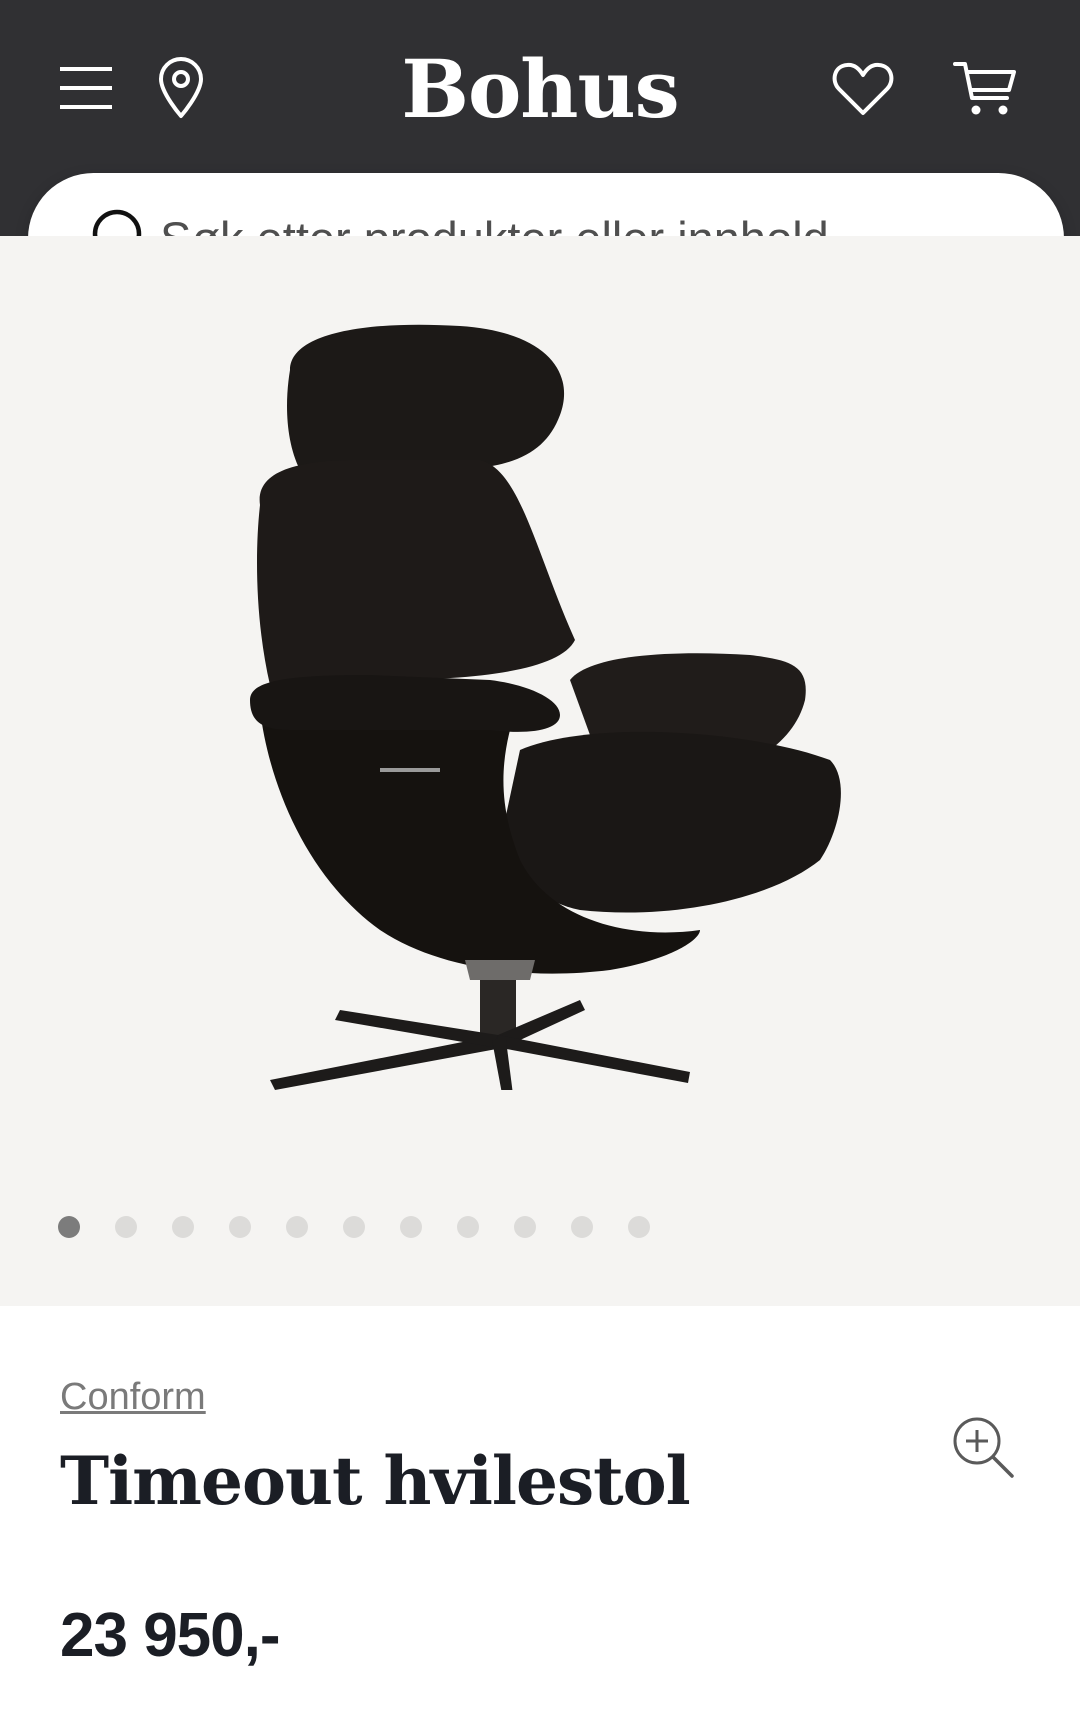 Image resolution: width=1080 pixels, height=1716 pixels. Describe the element at coordinates (170, 1635) in the screenshot. I see `product-price: 23 950,-` at that location.